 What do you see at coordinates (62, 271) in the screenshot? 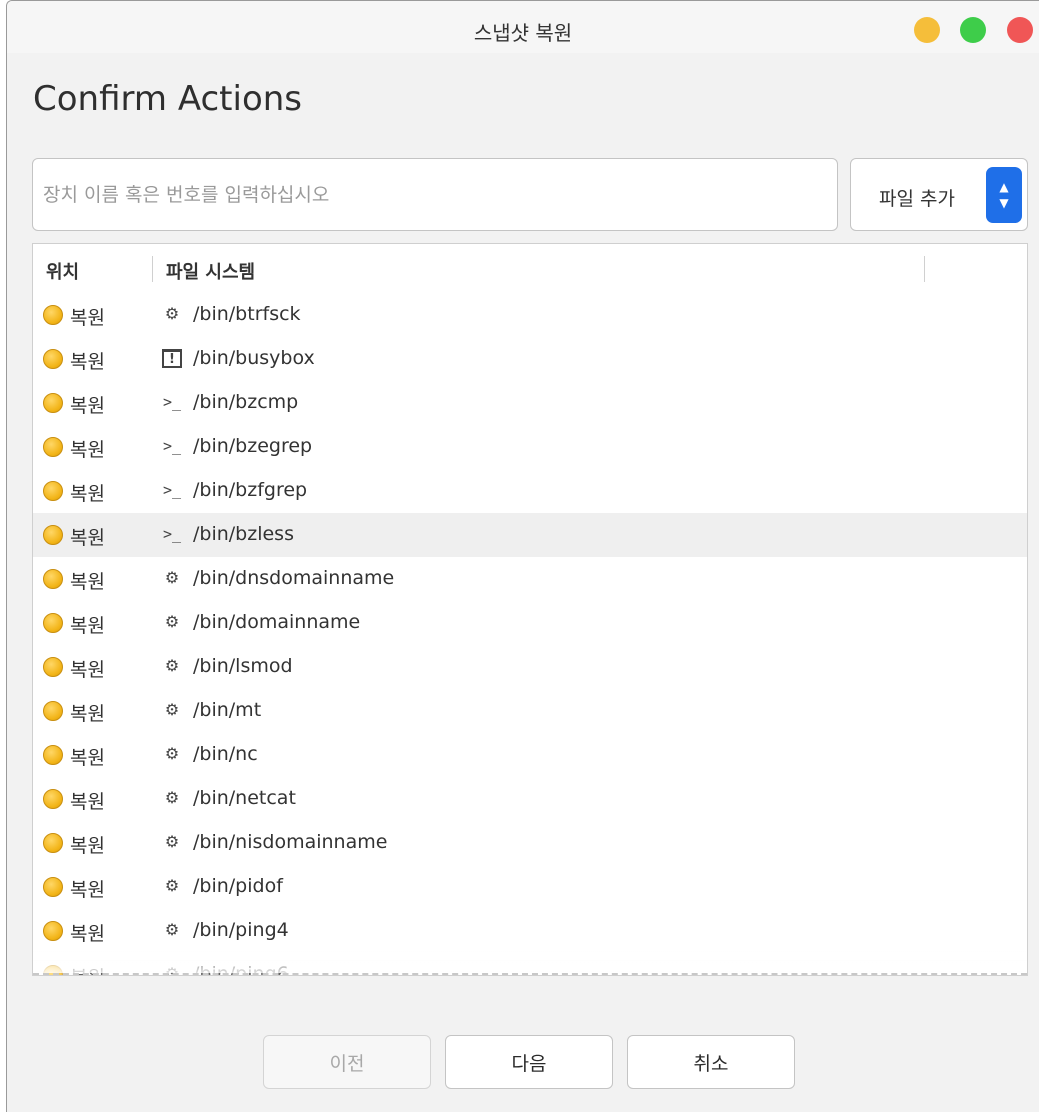
I see `column-header-location: 위치` at bounding box center [62, 271].